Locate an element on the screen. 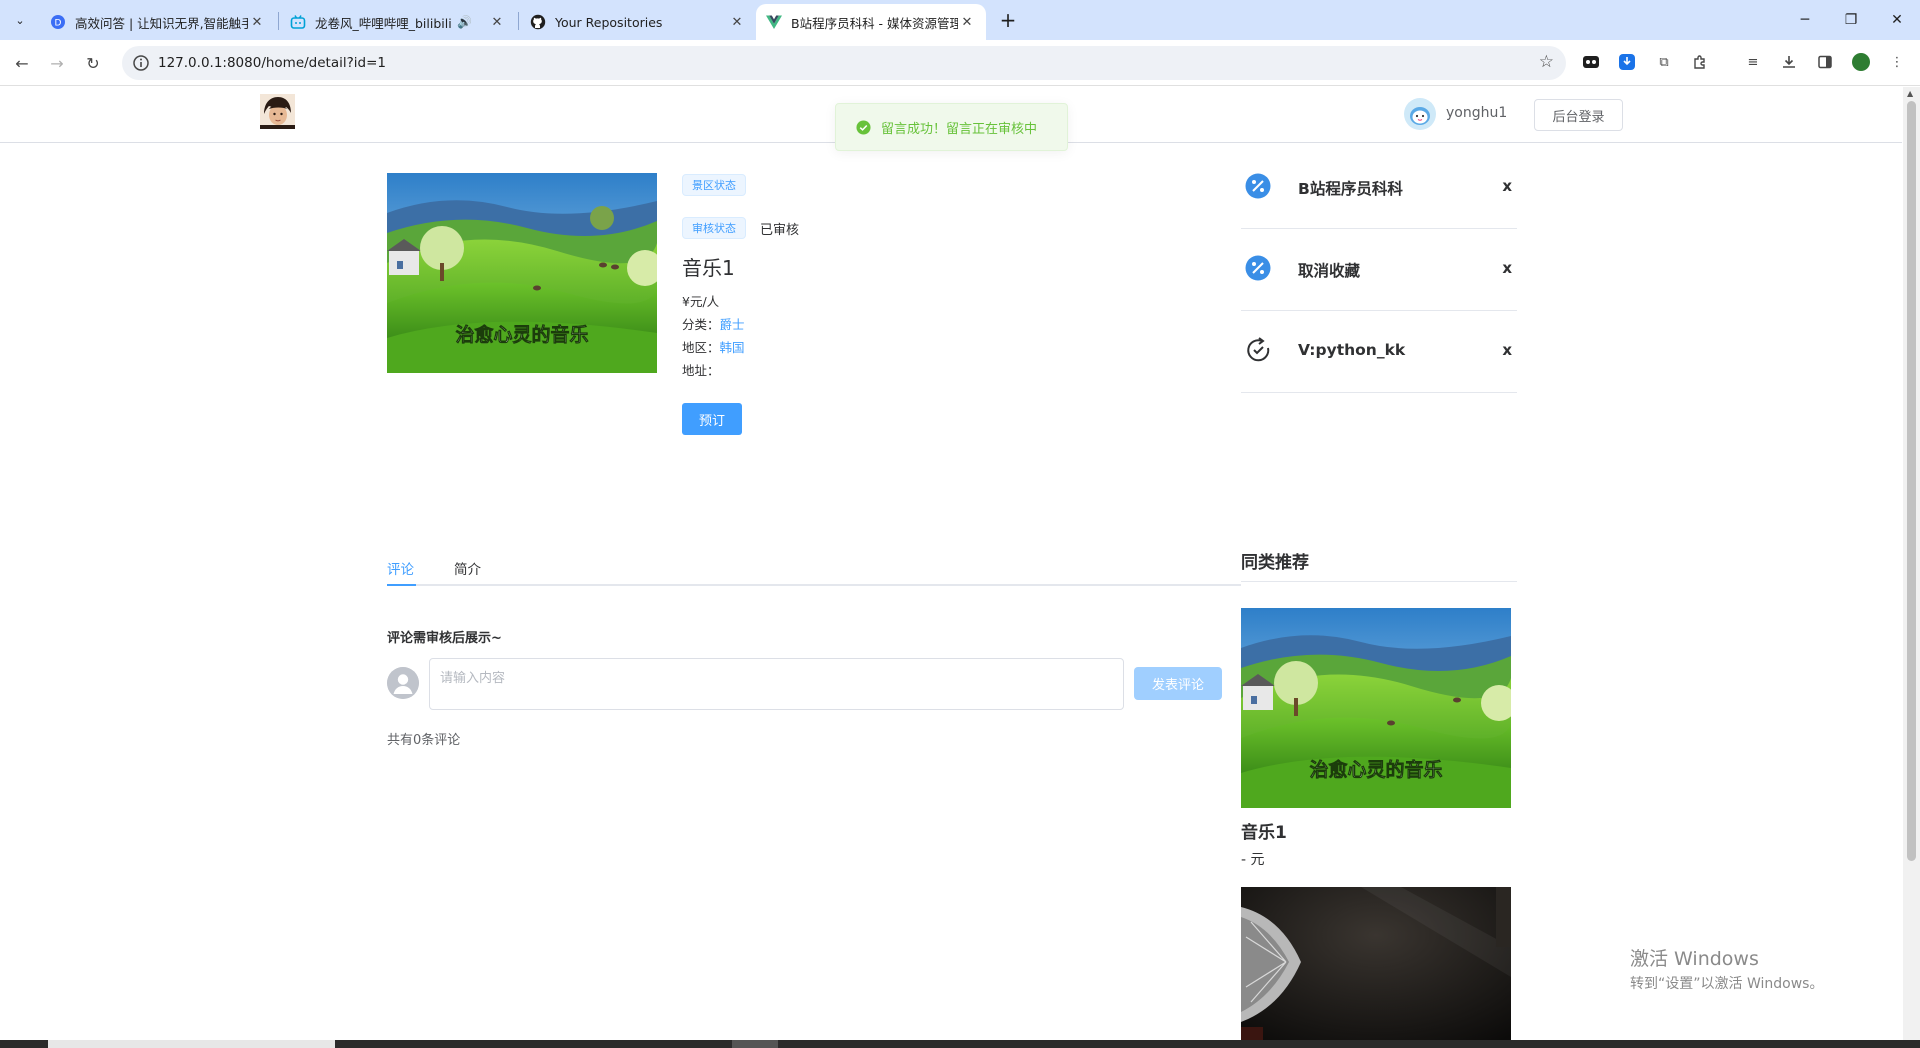 The image size is (1920, 1048). username: yonghu1 is located at coordinates (1476, 113).